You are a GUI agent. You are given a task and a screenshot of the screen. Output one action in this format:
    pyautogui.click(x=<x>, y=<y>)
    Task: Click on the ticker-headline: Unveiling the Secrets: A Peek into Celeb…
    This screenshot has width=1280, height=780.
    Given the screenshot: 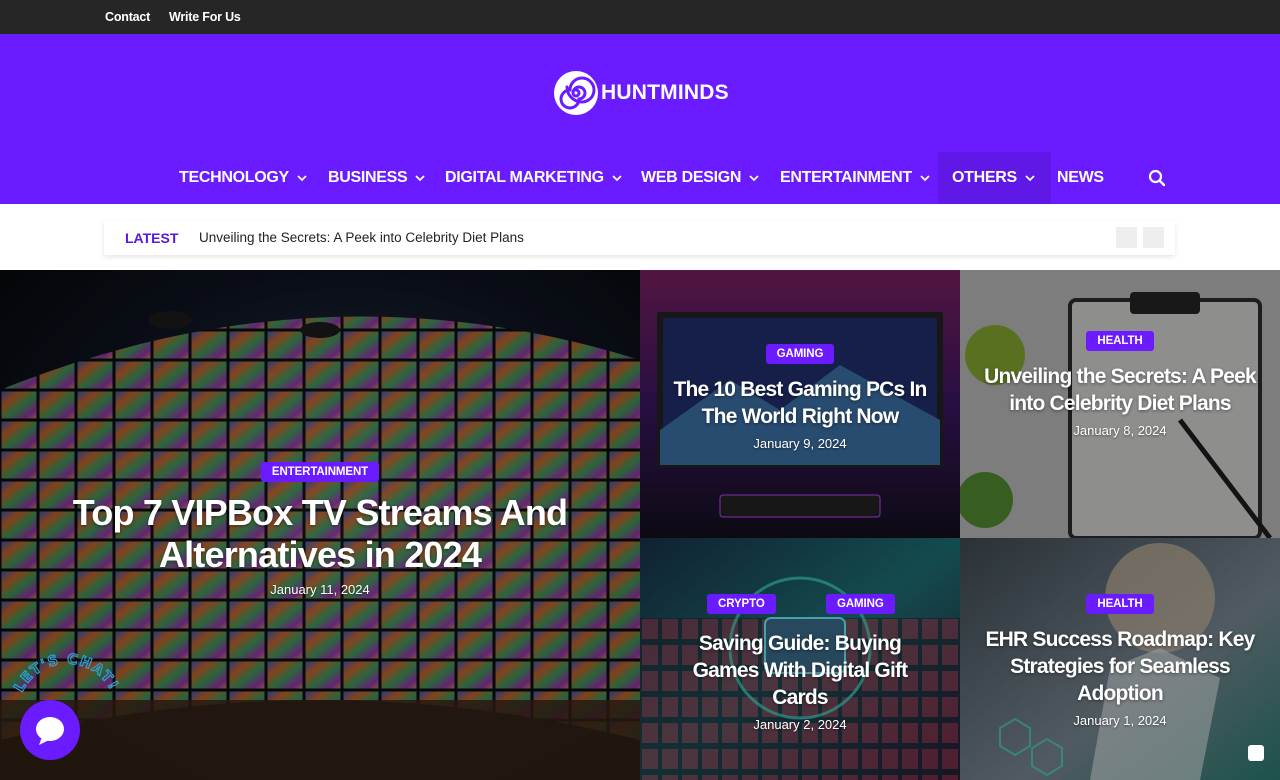 What is the action you would take?
    pyautogui.click(x=361, y=237)
    